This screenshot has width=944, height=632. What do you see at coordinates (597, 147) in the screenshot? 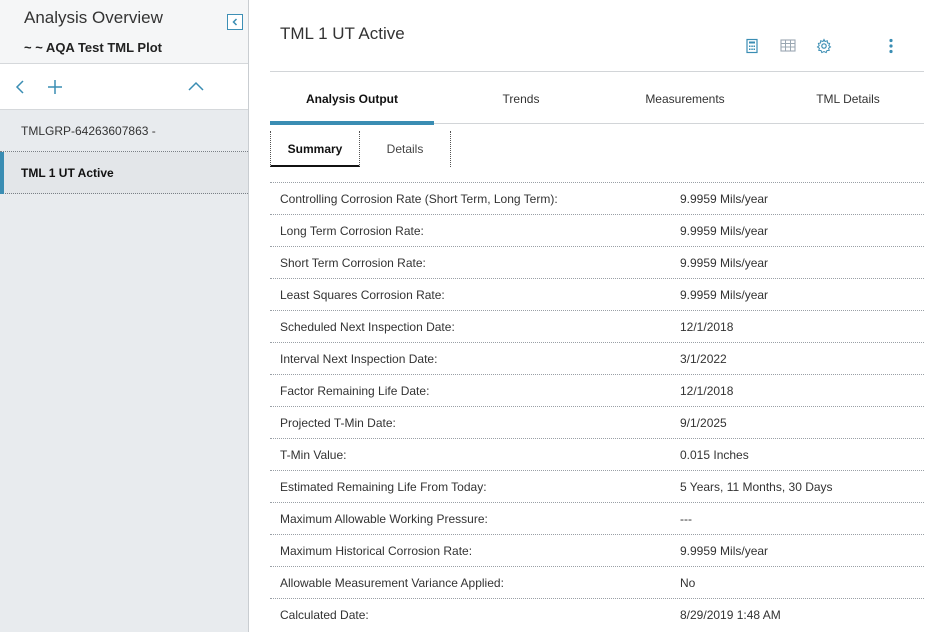
I see `subtab-bar: Summary Details` at bounding box center [597, 147].